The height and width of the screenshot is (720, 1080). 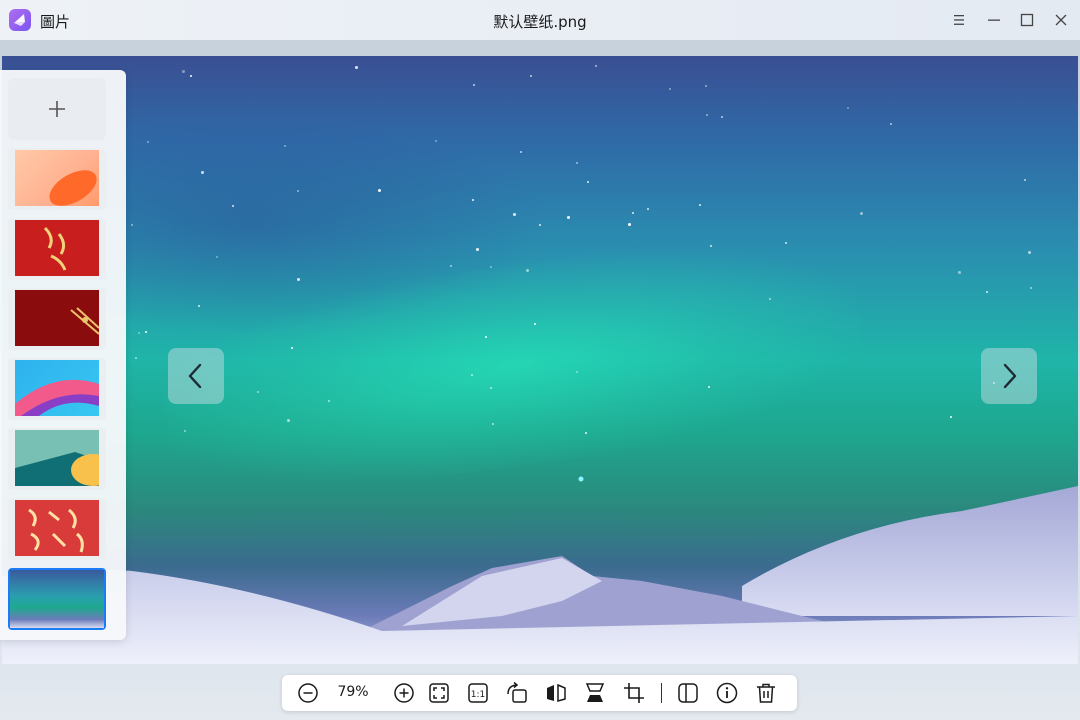 I want to click on thumbnail-teal-yellow, so click(x=57, y=459).